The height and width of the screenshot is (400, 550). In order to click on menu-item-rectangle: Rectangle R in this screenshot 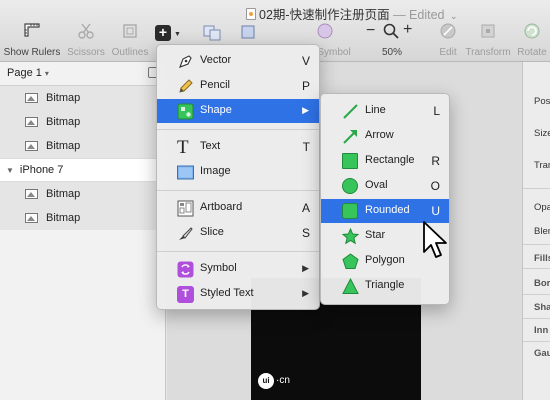, I will do `click(385, 161)`.